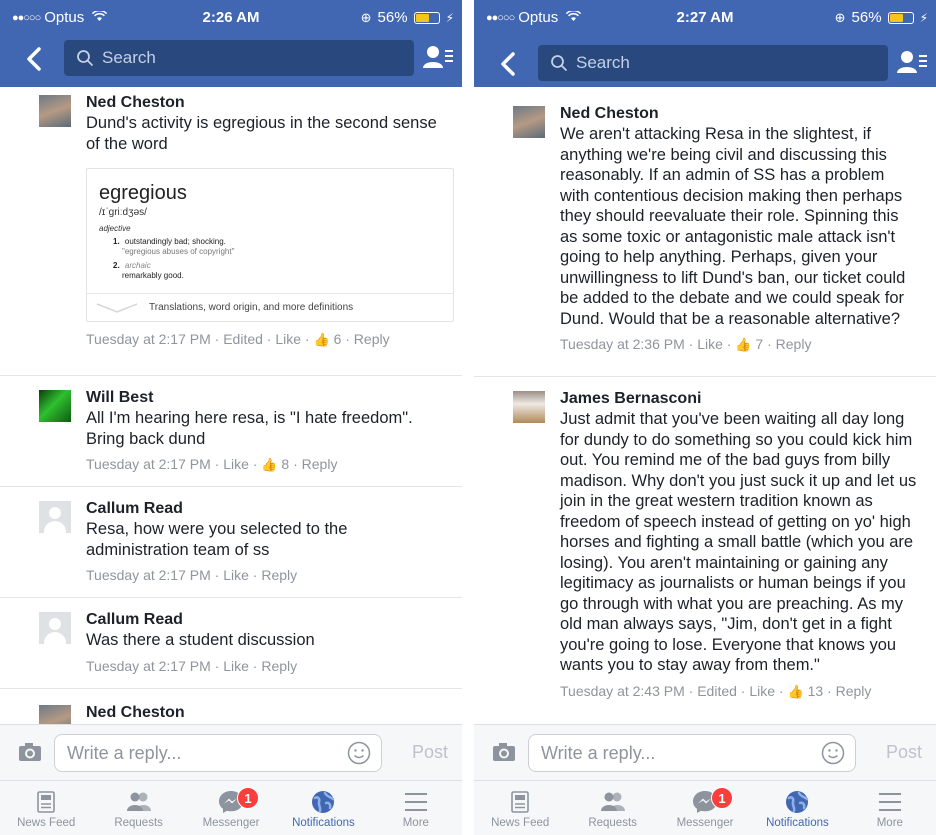 The height and width of the screenshot is (835, 936). What do you see at coordinates (116, 241) in the screenshot?
I see `definition-number: 1.` at bounding box center [116, 241].